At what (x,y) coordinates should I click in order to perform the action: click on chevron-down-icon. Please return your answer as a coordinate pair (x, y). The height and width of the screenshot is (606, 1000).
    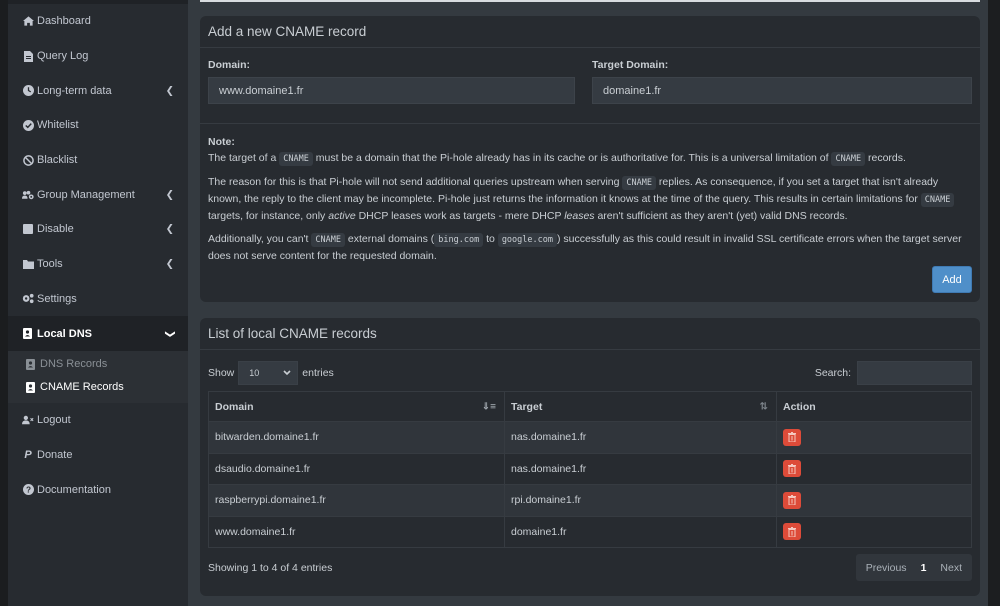
    Looking at the image, I should click on (287, 373).